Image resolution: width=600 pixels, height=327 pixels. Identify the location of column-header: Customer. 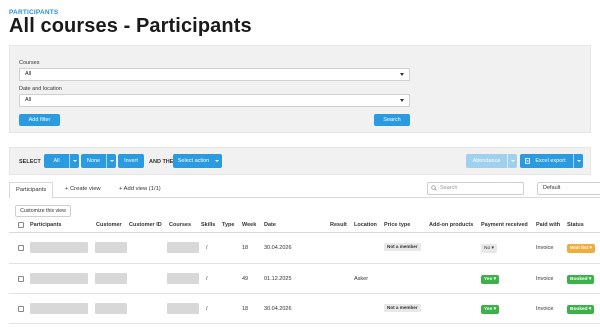
(109, 225).